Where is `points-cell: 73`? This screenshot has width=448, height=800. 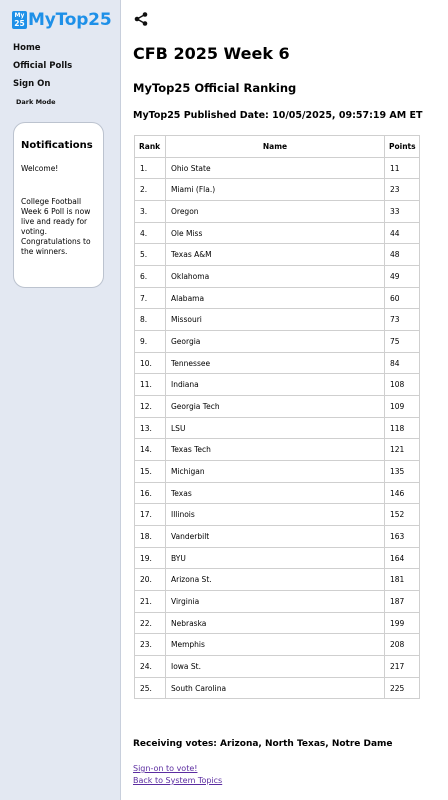
points-cell: 73 is located at coordinates (402, 320).